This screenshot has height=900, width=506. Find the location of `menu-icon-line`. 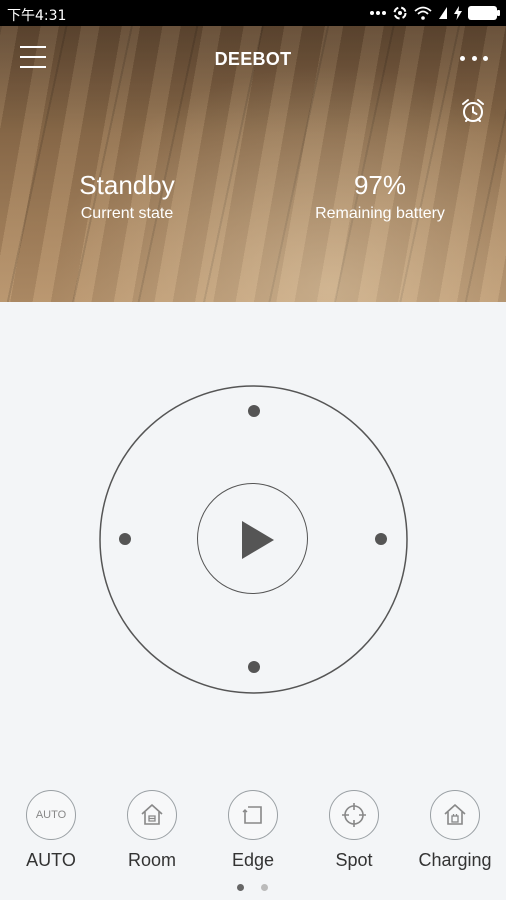

menu-icon-line is located at coordinates (33, 47).